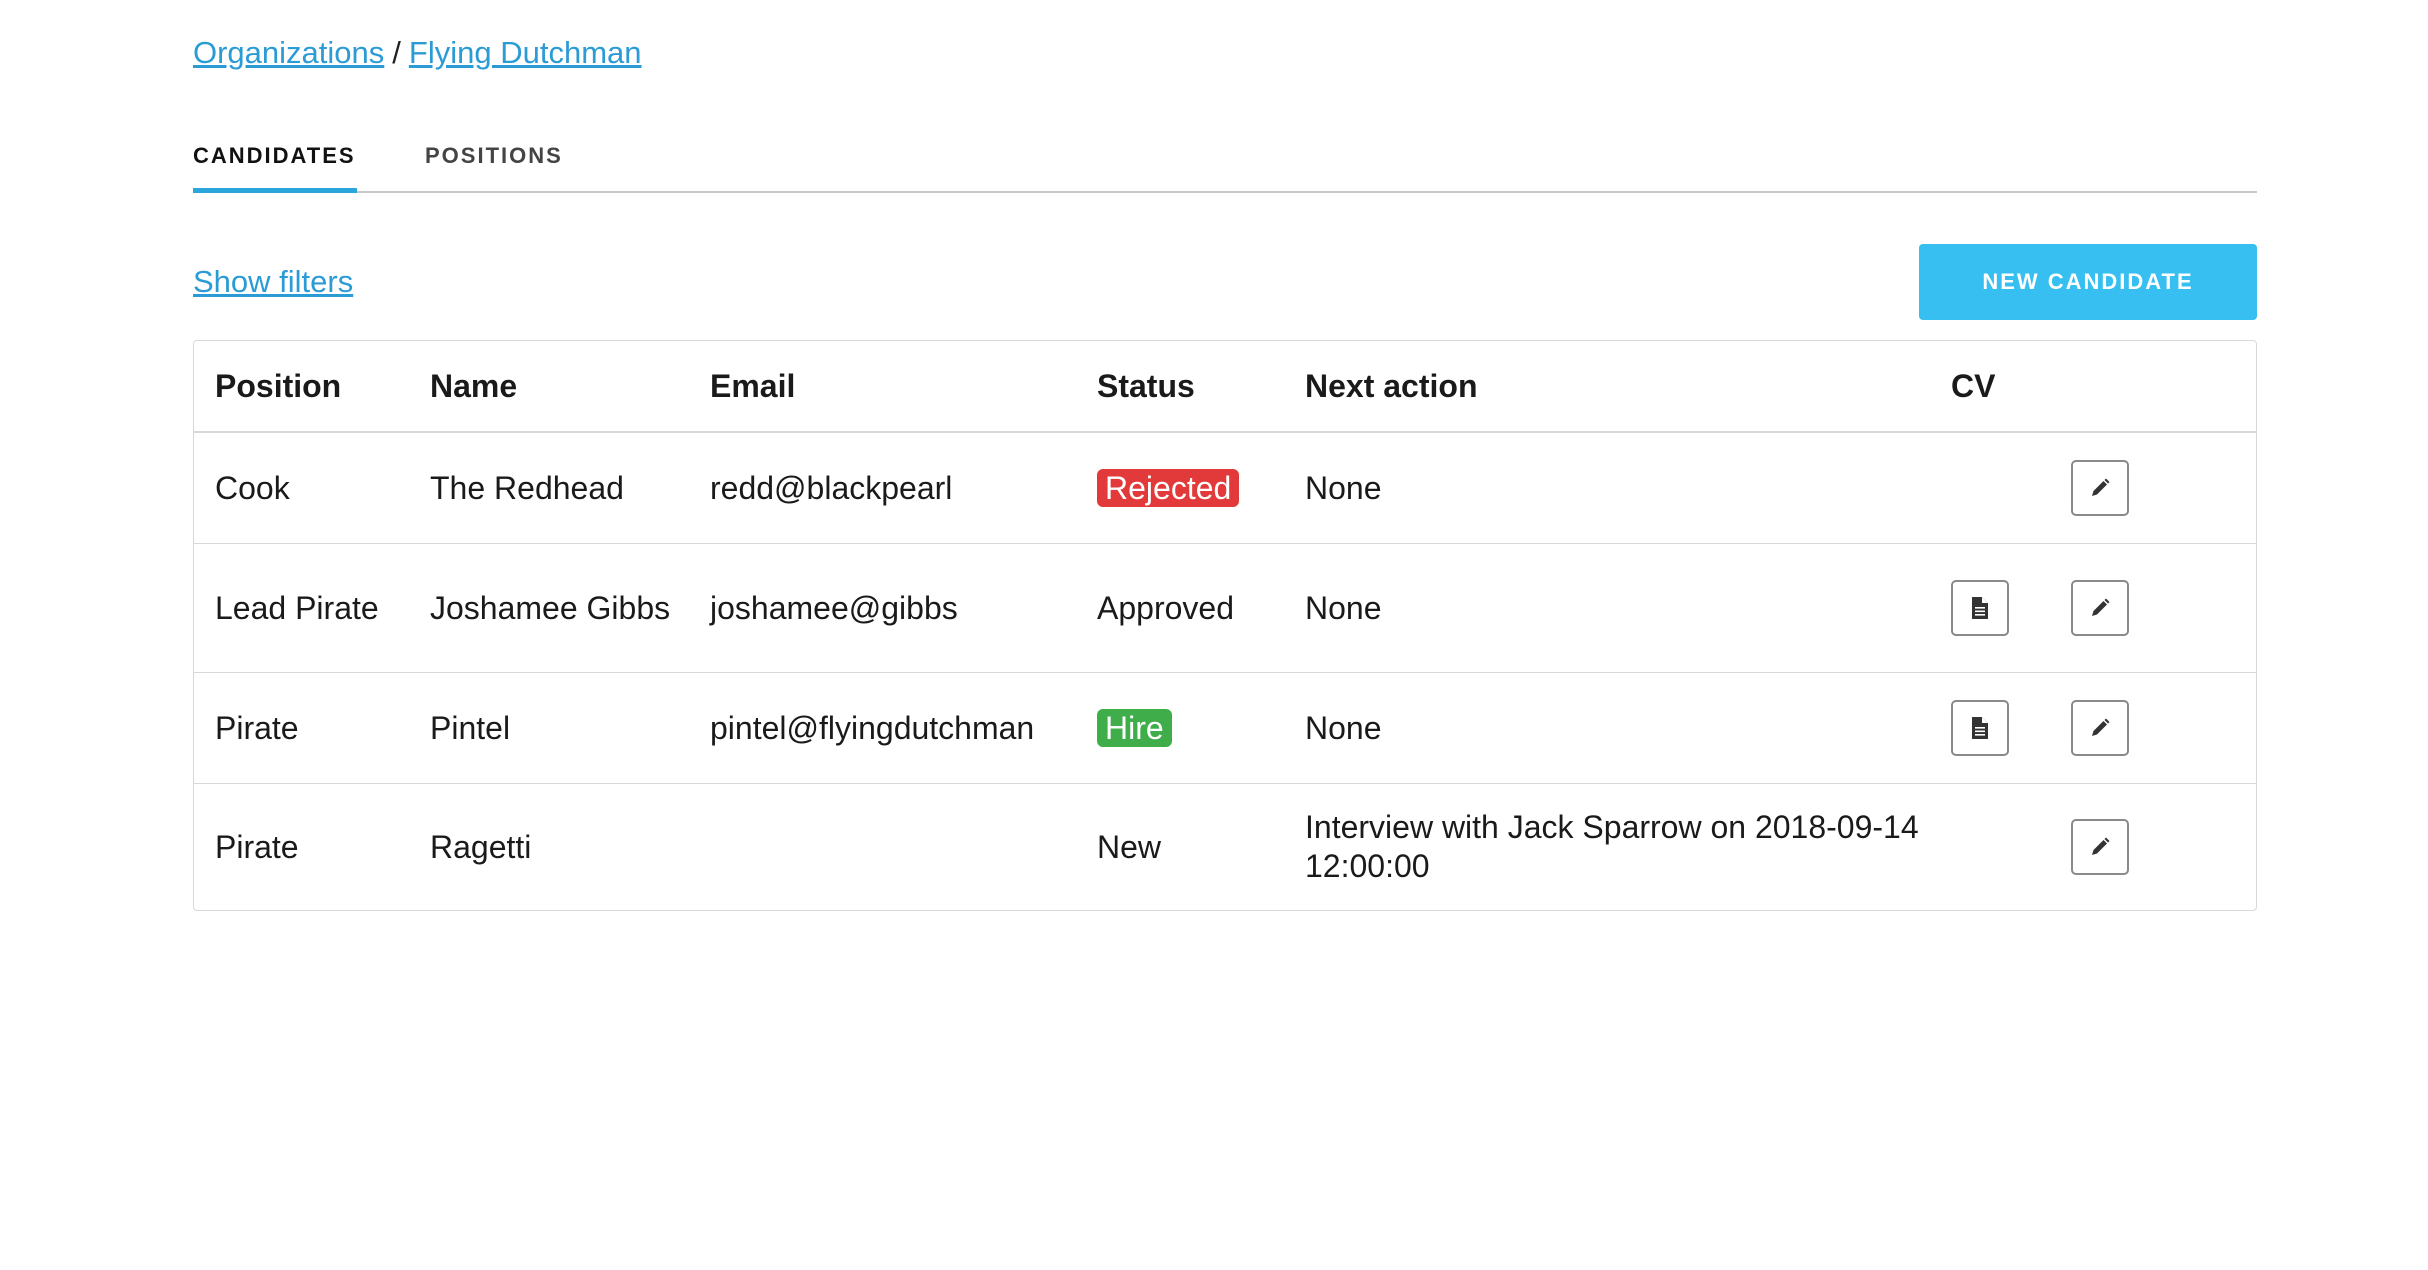 The width and height of the screenshot is (2428, 1270). Describe the element at coordinates (288, 52) in the screenshot. I see `breadcrumb-organizations-link: Organizations` at that location.